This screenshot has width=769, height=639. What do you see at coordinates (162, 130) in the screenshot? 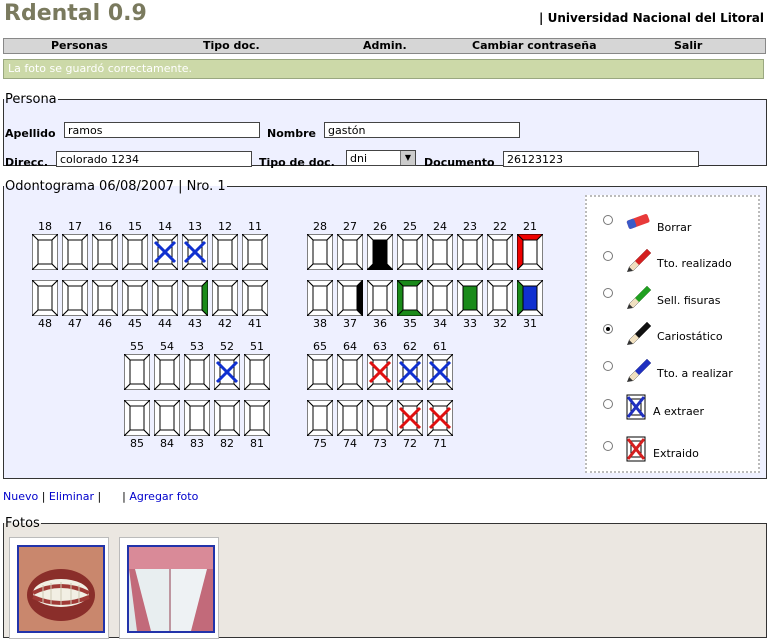
I see `apellido-field: ramos` at bounding box center [162, 130].